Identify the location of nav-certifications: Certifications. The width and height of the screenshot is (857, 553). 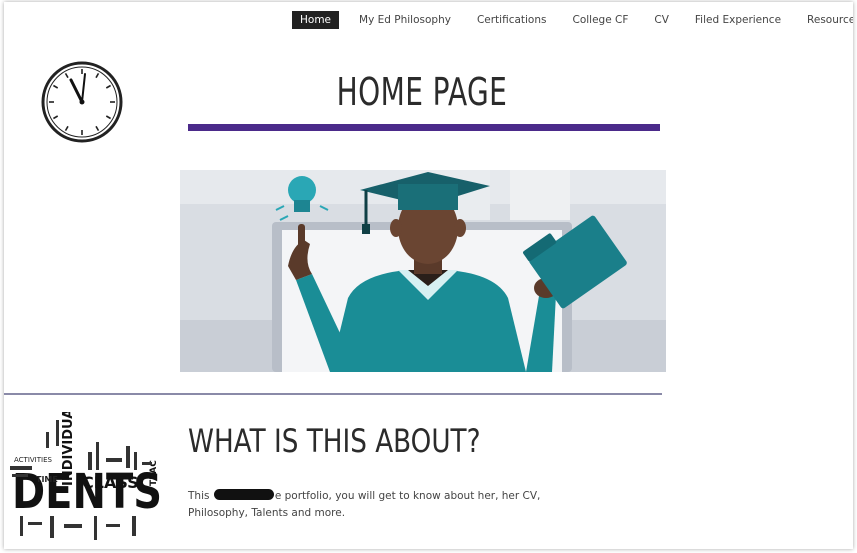
(512, 20).